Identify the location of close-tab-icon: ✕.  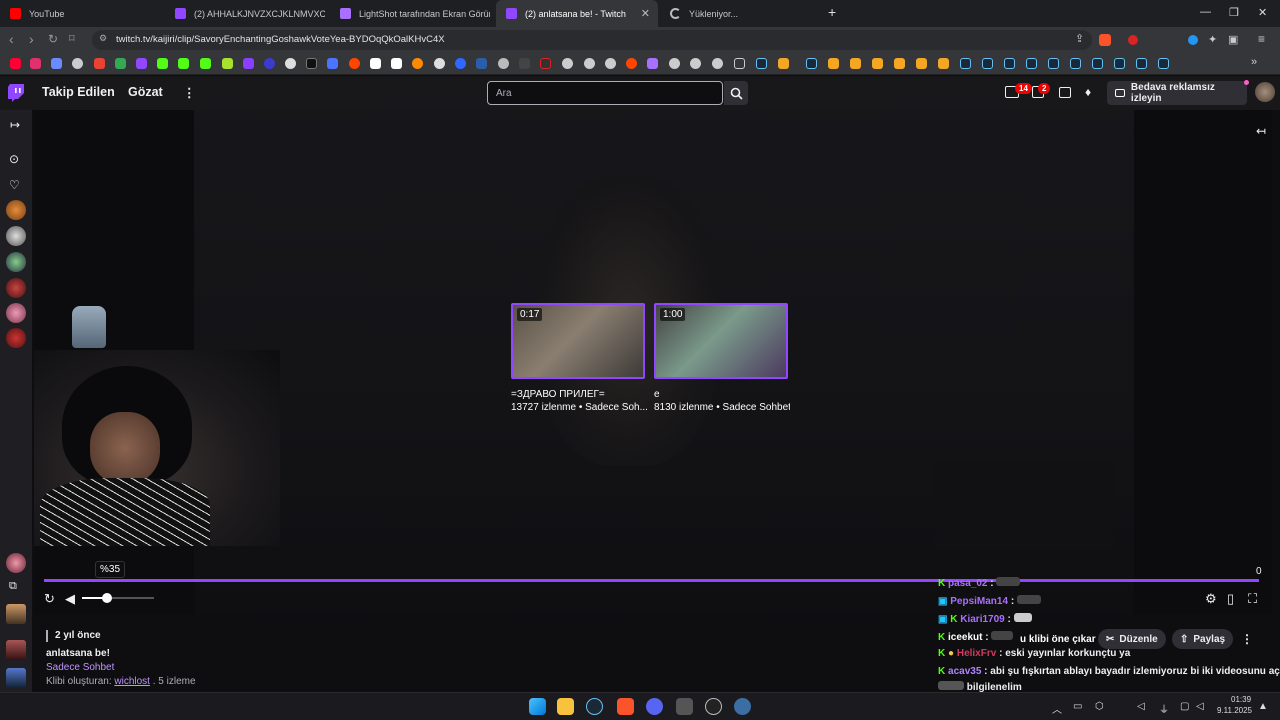
(645, 13).